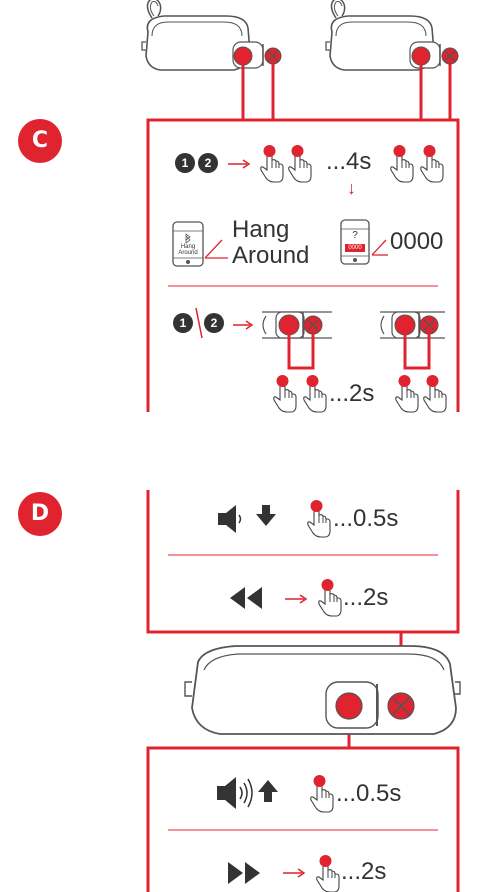 Image resolution: width=488 pixels, height=892 pixels. What do you see at coordinates (369, 793) in the screenshot?
I see `volume-up-time: ...0.5s` at bounding box center [369, 793].